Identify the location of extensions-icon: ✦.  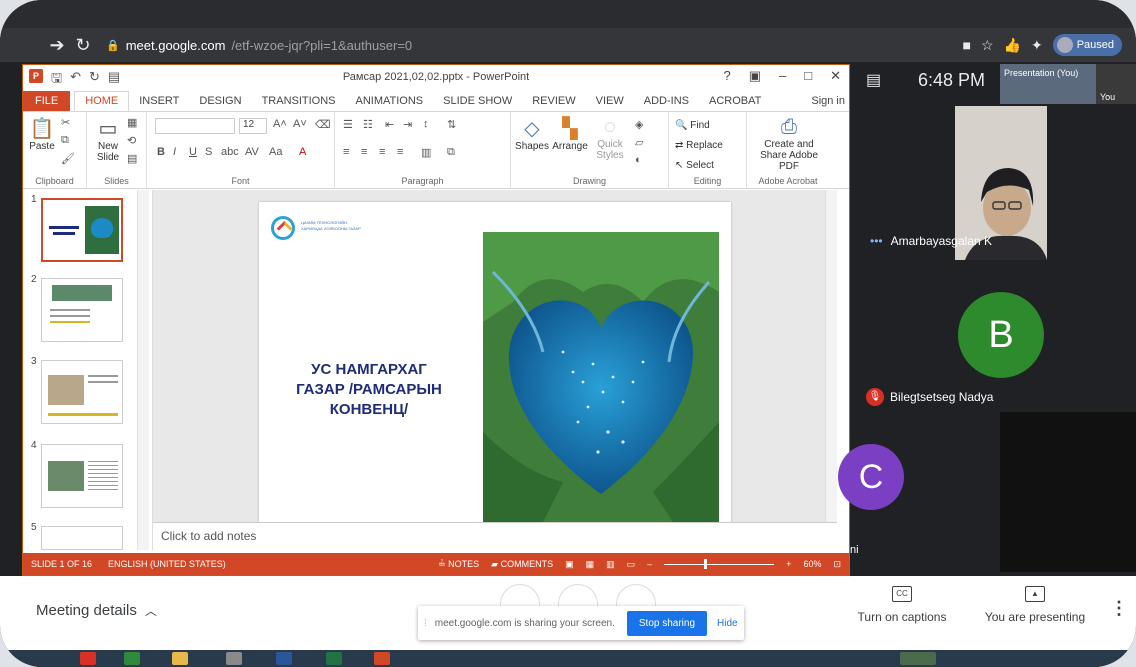
(1037, 45).